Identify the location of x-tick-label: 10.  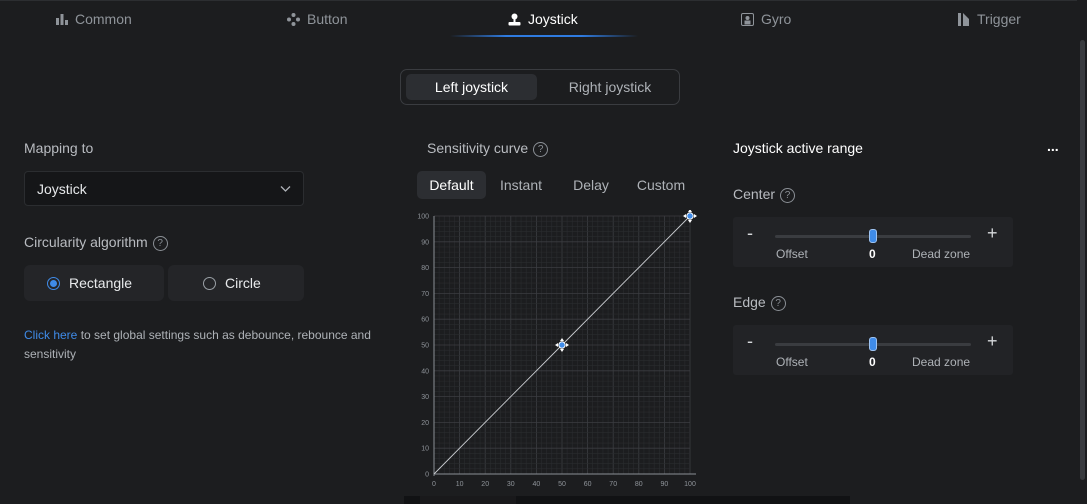
(460, 484).